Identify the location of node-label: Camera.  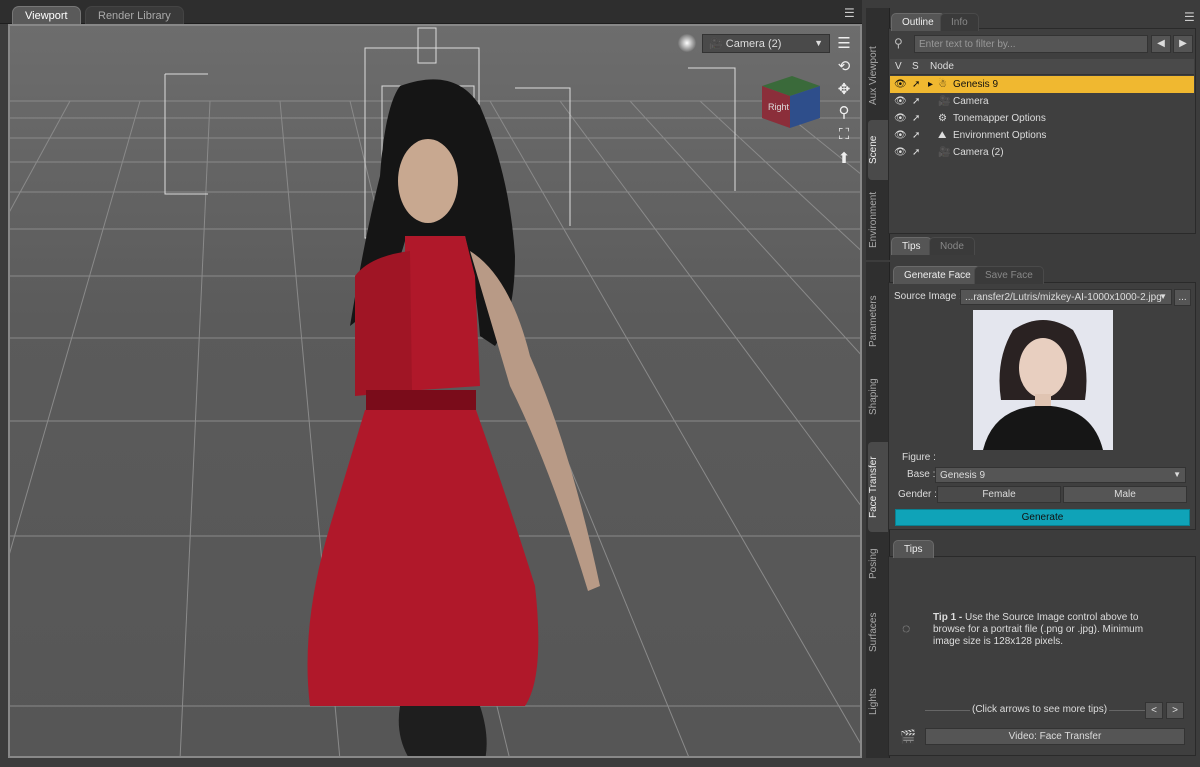
(971, 101).